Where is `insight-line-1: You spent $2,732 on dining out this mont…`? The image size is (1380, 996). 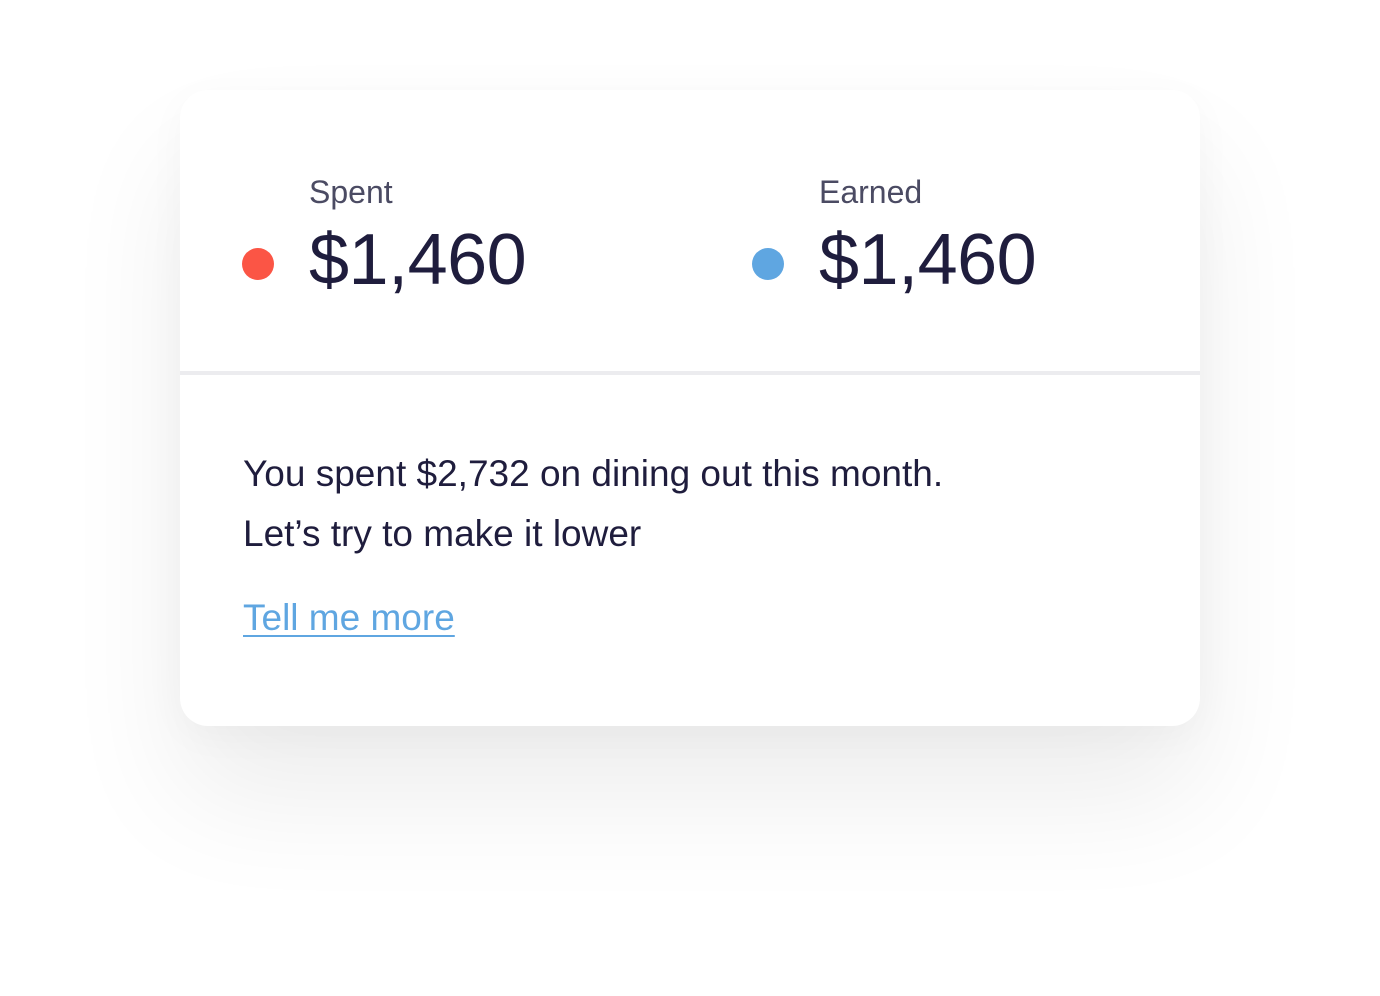
insight-line-1: You spent $2,732 on dining out this mont… is located at coordinates (593, 473).